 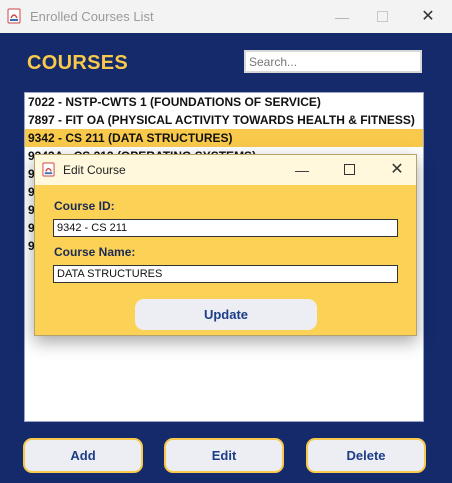 What do you see at coordinates (225, 170) in the screenshot?
I see `dialog-title-bar: Edit Course — ✕` at bounding box center [225, 170].